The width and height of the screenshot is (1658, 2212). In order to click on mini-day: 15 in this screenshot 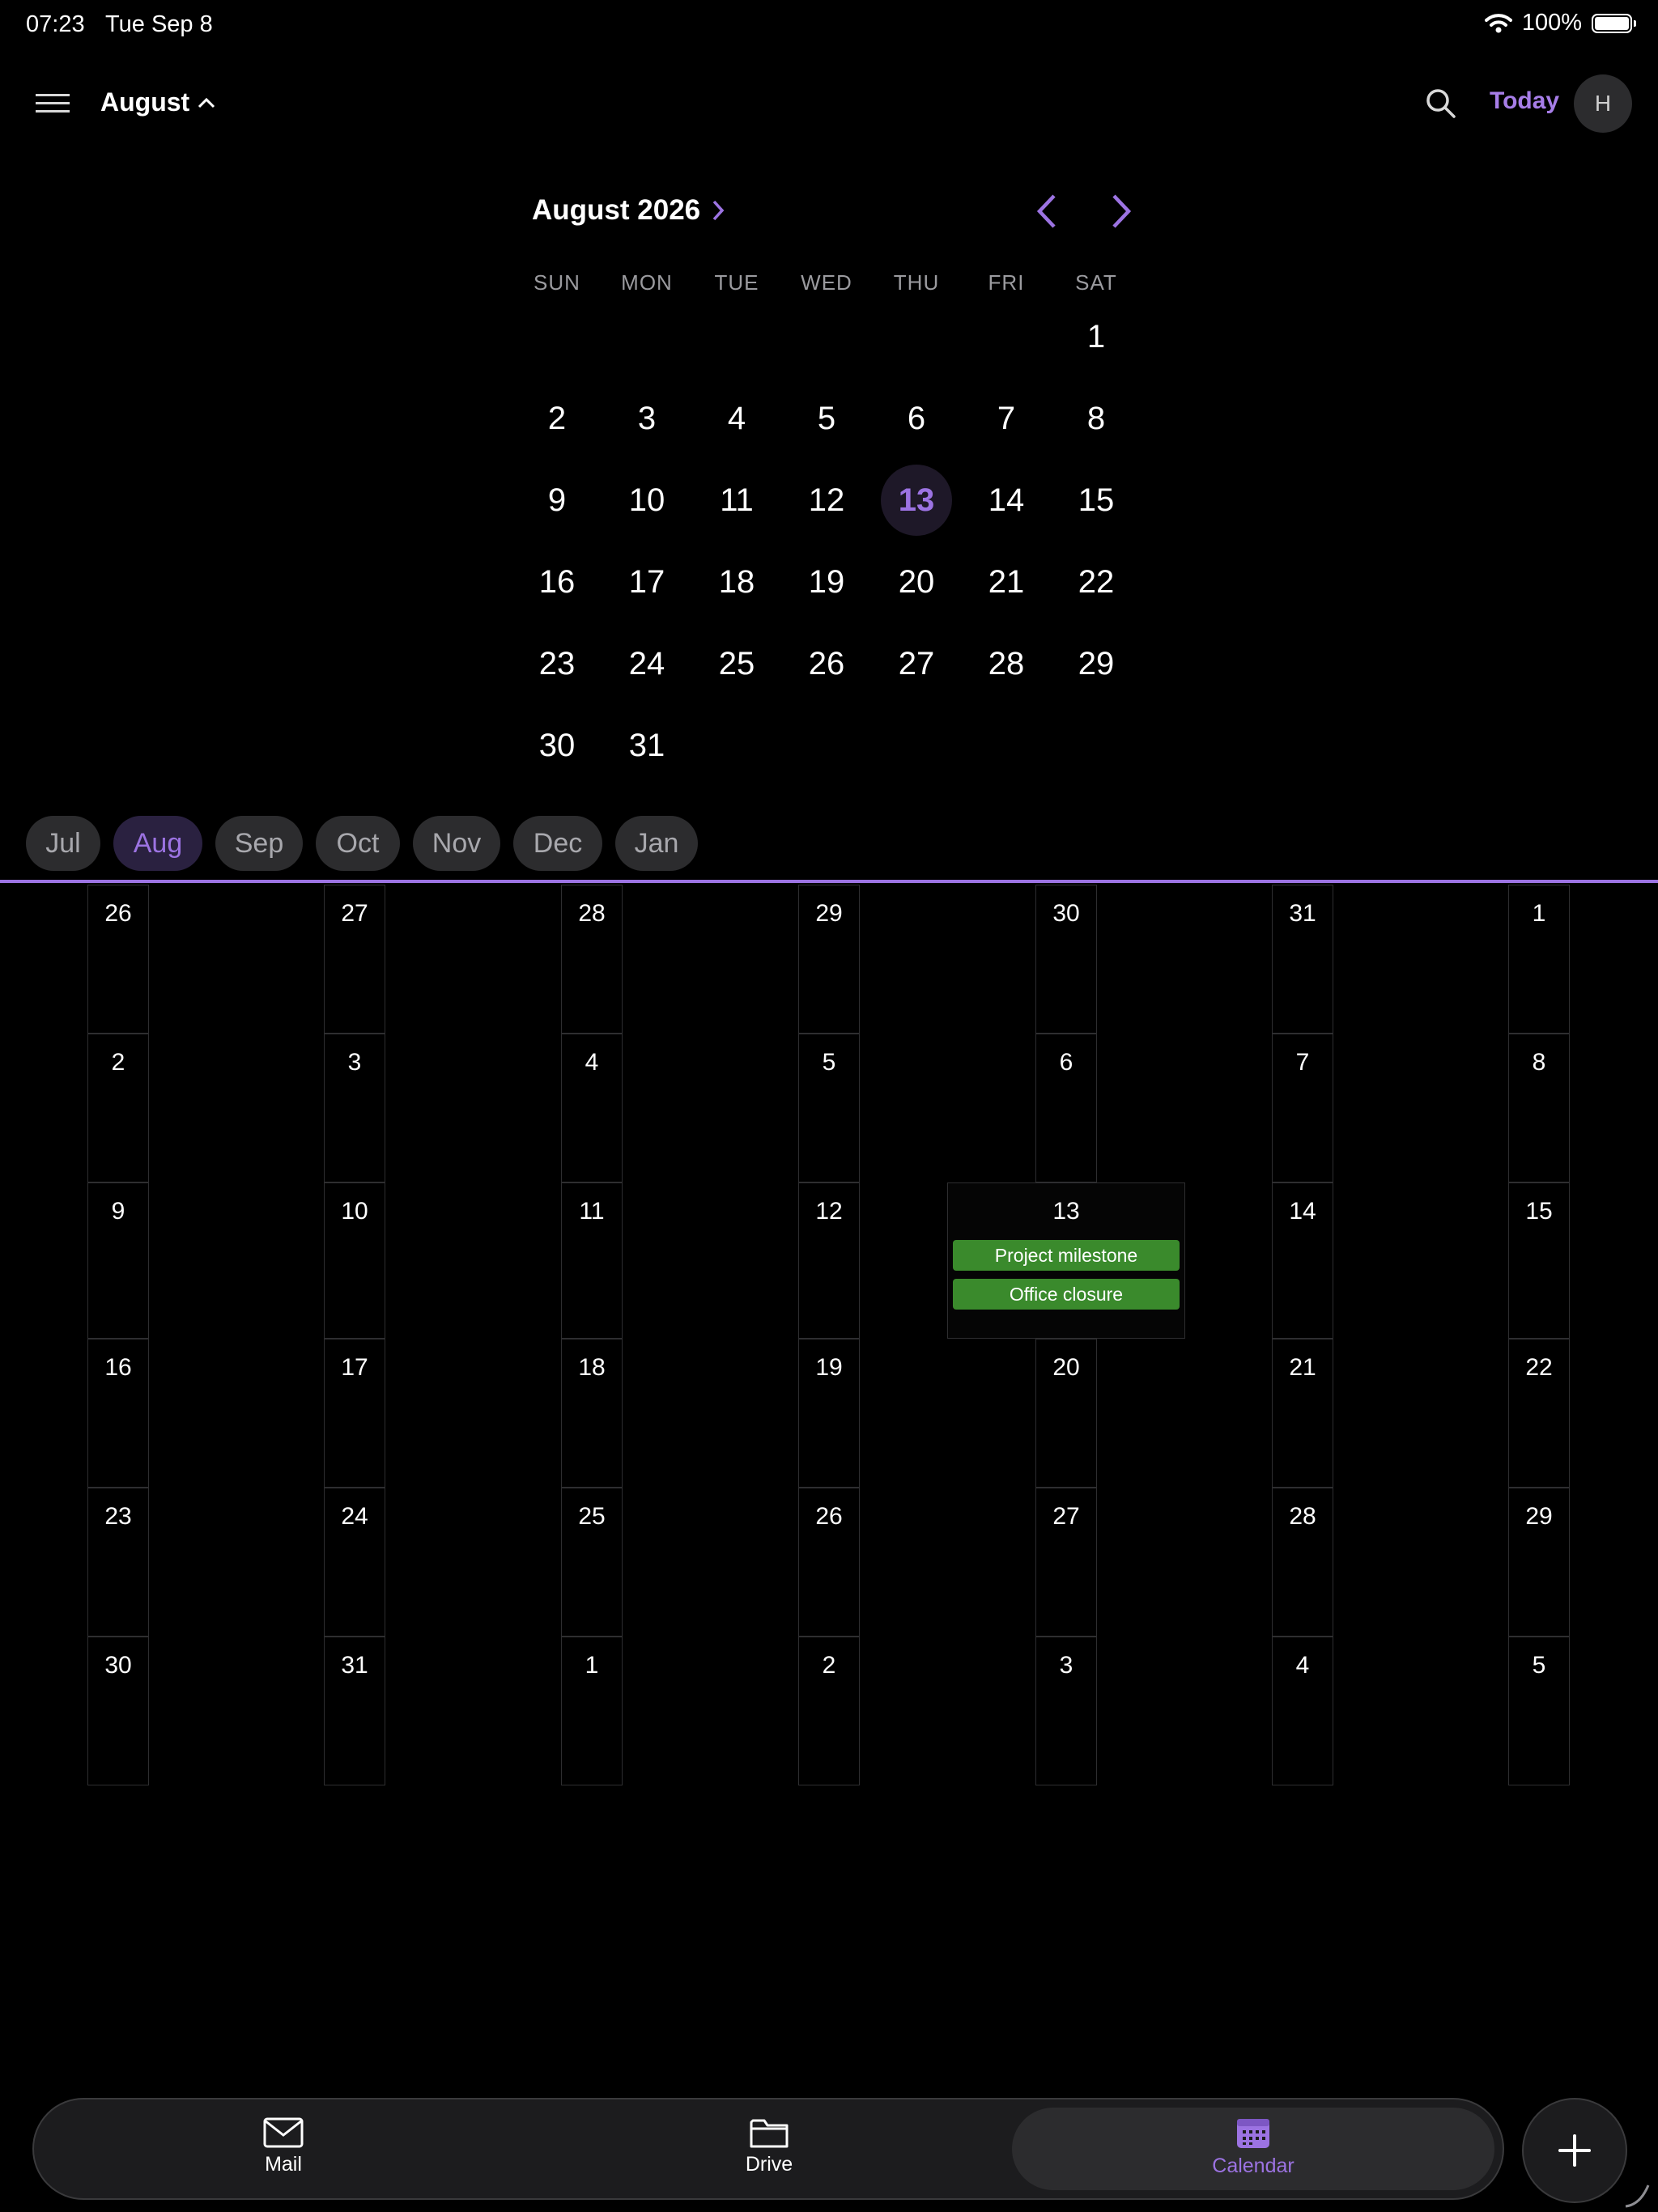, I will do `click(1096, 500)`.